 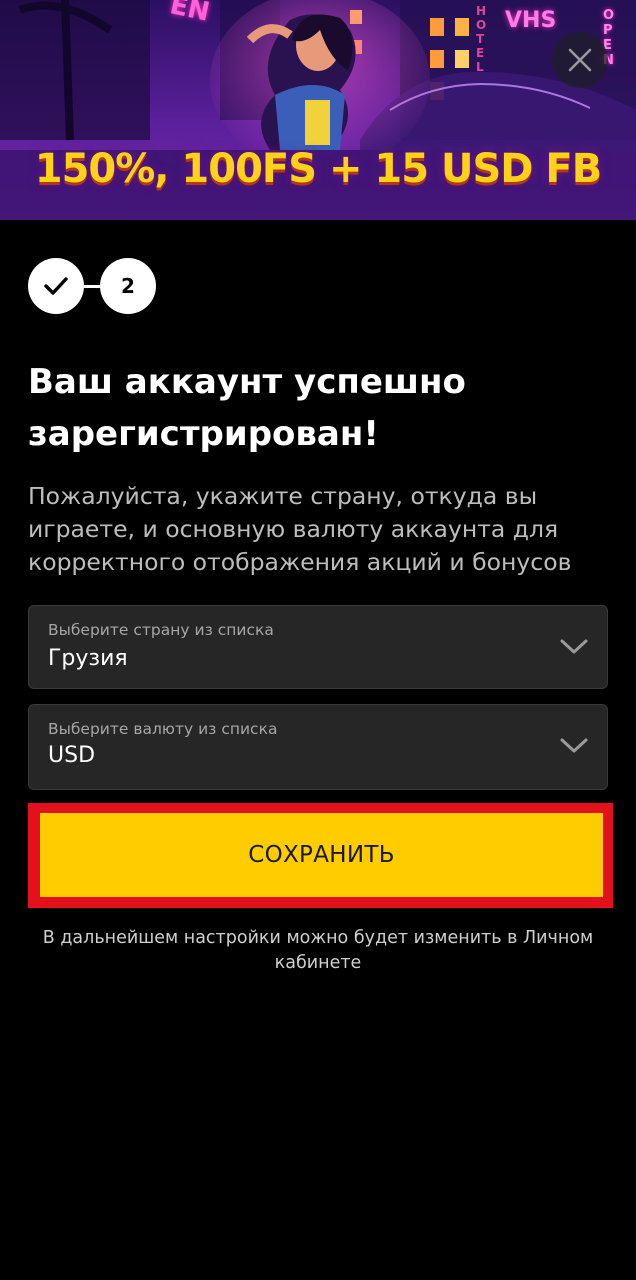 What do you see at coordinates (321, 855) in the screenshot?
I see `save-button: СОХРАНИТЬ` at bounding box center [321, 855].